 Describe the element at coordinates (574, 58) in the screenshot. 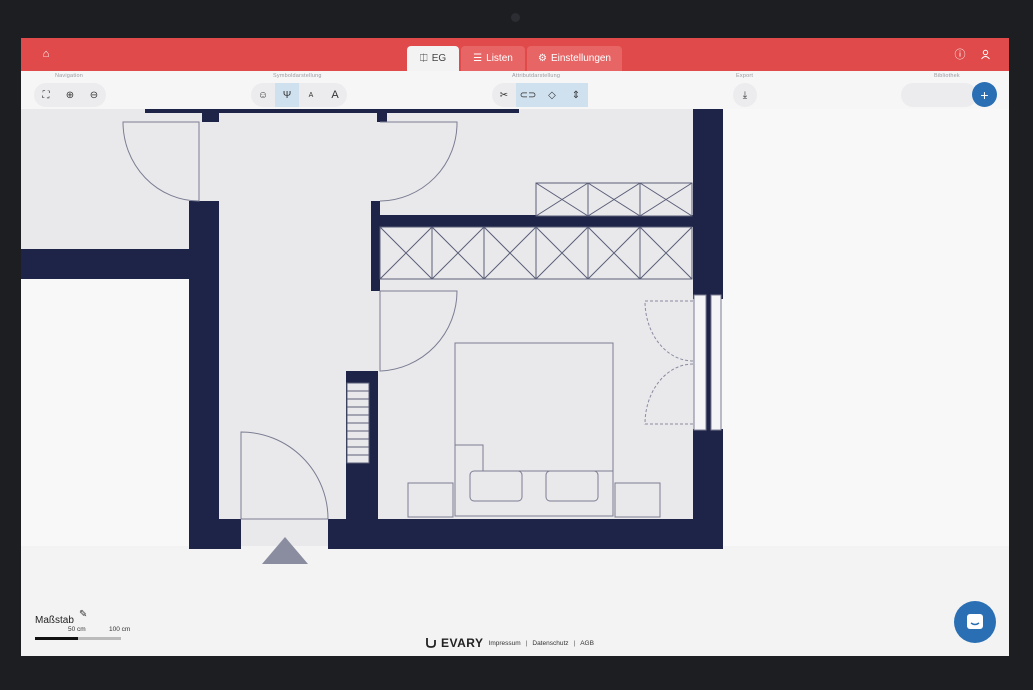

I see `tab-einstellungen: ⚙ Einstellungen` at that location.